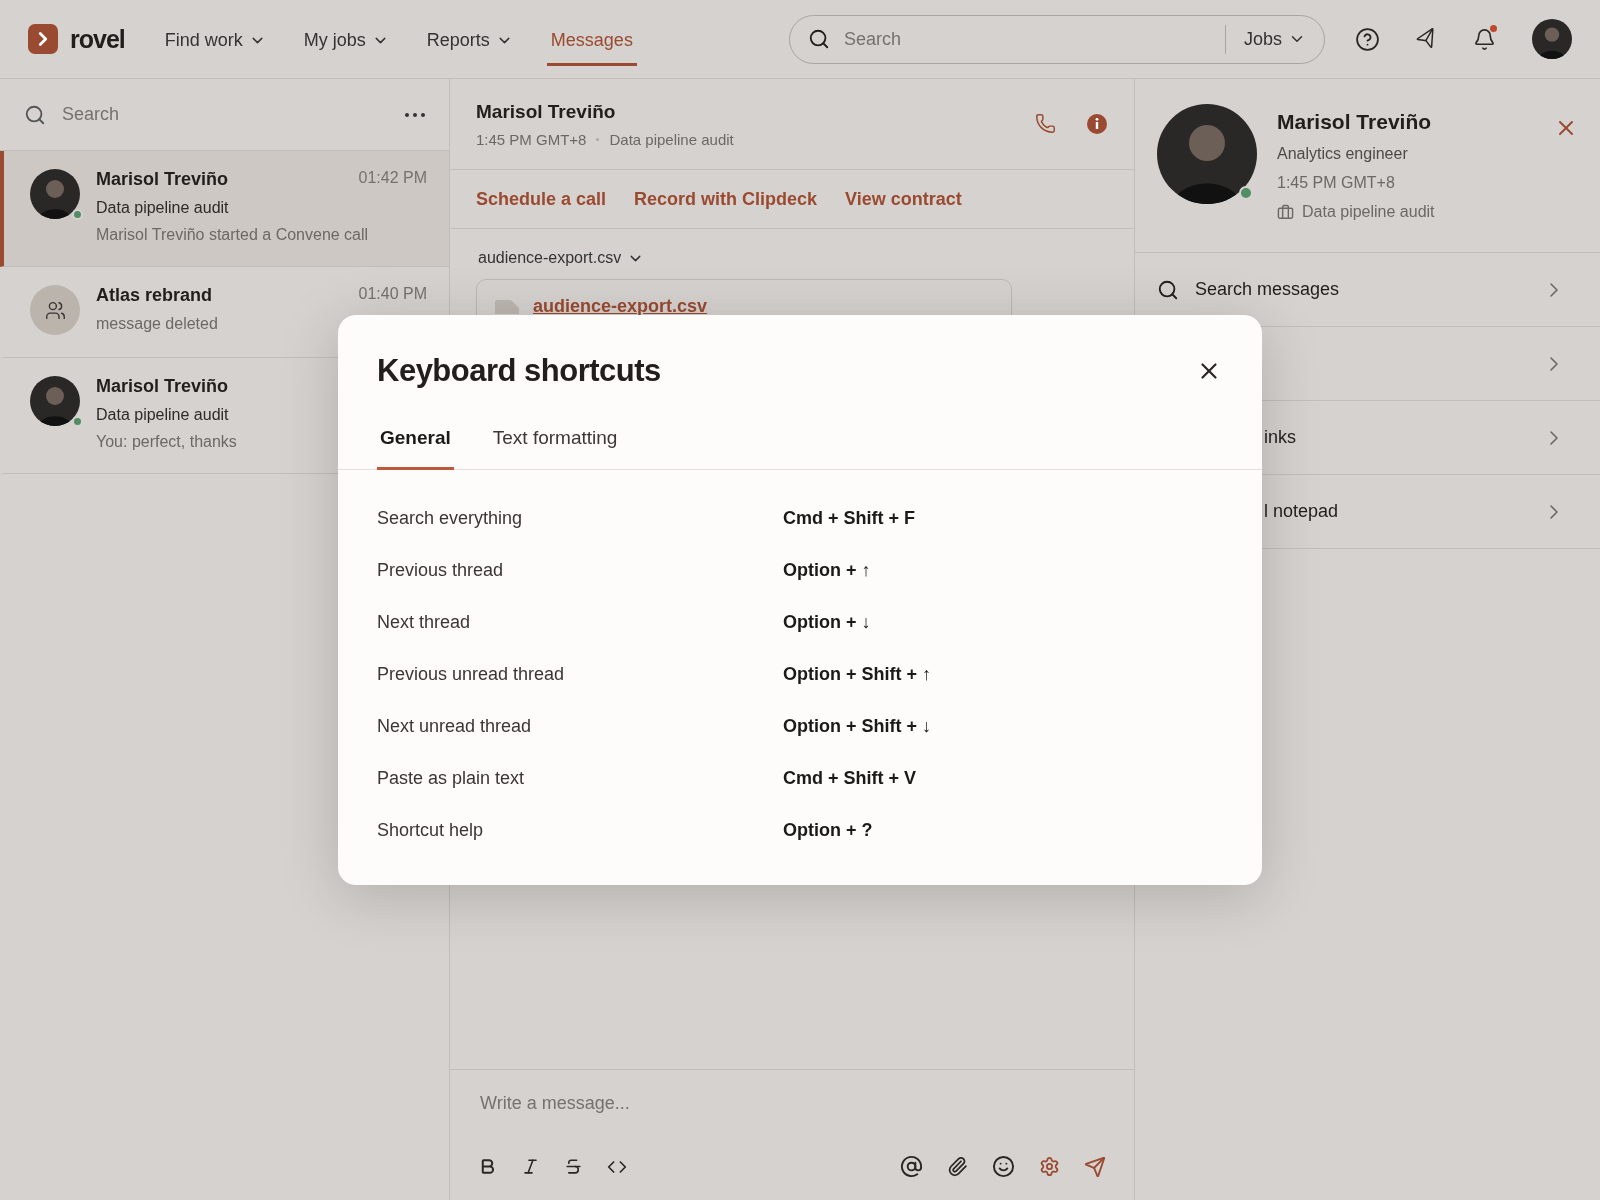  Describe the element at coordinates (1354, 122) in the screenshot. I see `profile-name: Marisol Treviño` at that location.